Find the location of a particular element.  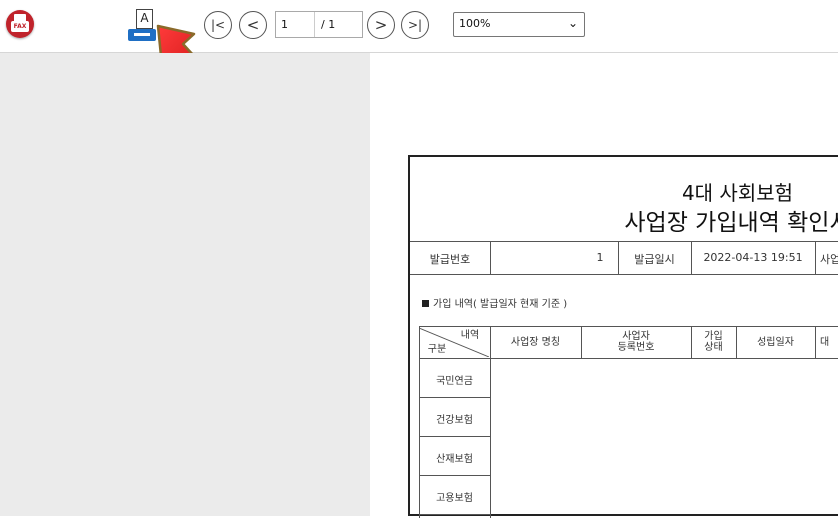

header-business-name: 사업장 명칭 is located at coordinates (535, 342).